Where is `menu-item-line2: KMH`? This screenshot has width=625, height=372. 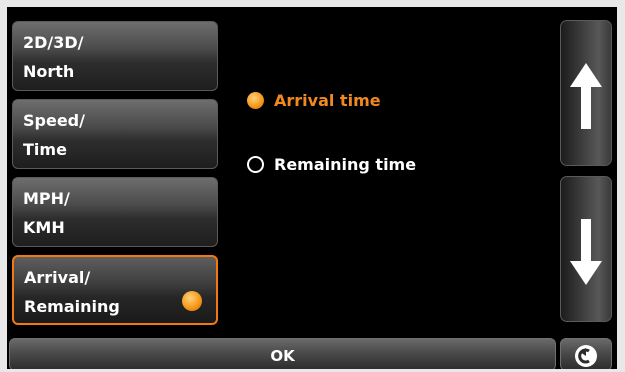 menu-item-line2: KMH is located at coordinates (44, 227).